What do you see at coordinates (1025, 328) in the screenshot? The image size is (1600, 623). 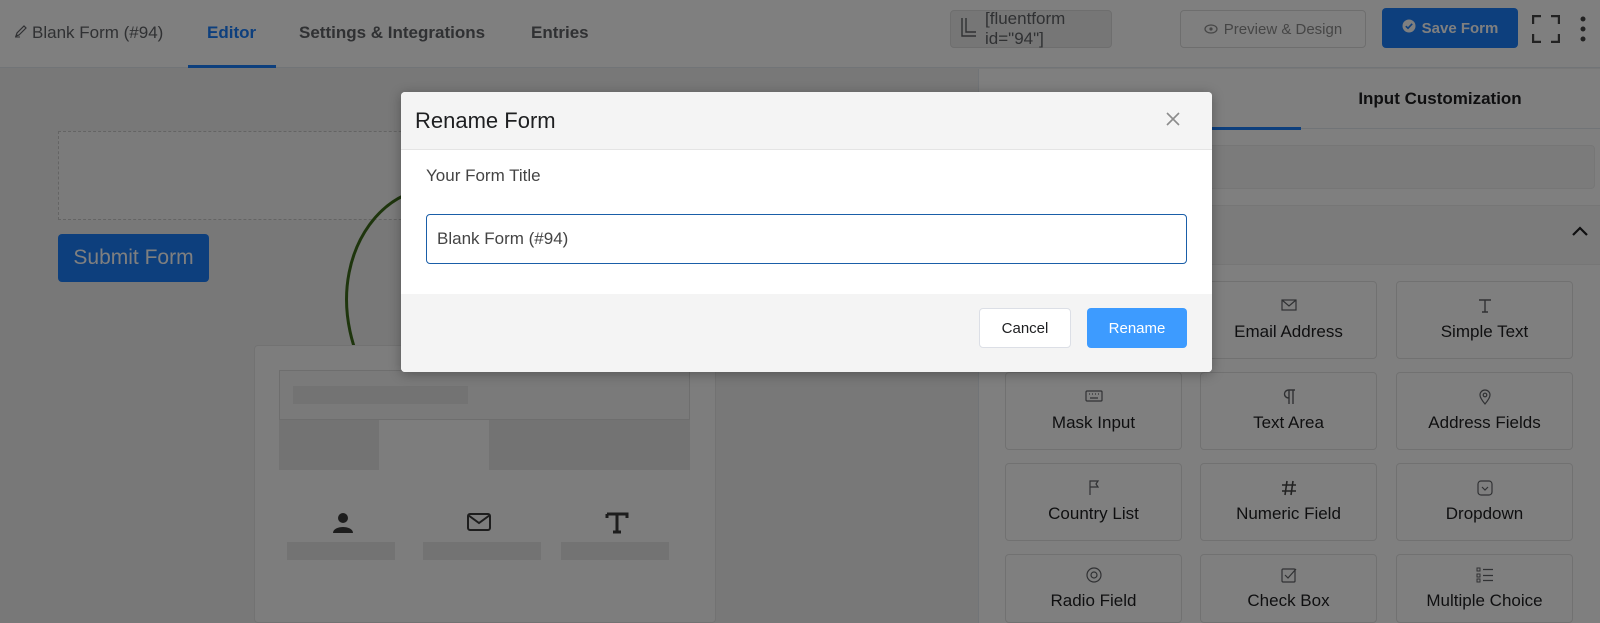 I see `cancel-button: Cancel` at bounding box center [1025, 328].